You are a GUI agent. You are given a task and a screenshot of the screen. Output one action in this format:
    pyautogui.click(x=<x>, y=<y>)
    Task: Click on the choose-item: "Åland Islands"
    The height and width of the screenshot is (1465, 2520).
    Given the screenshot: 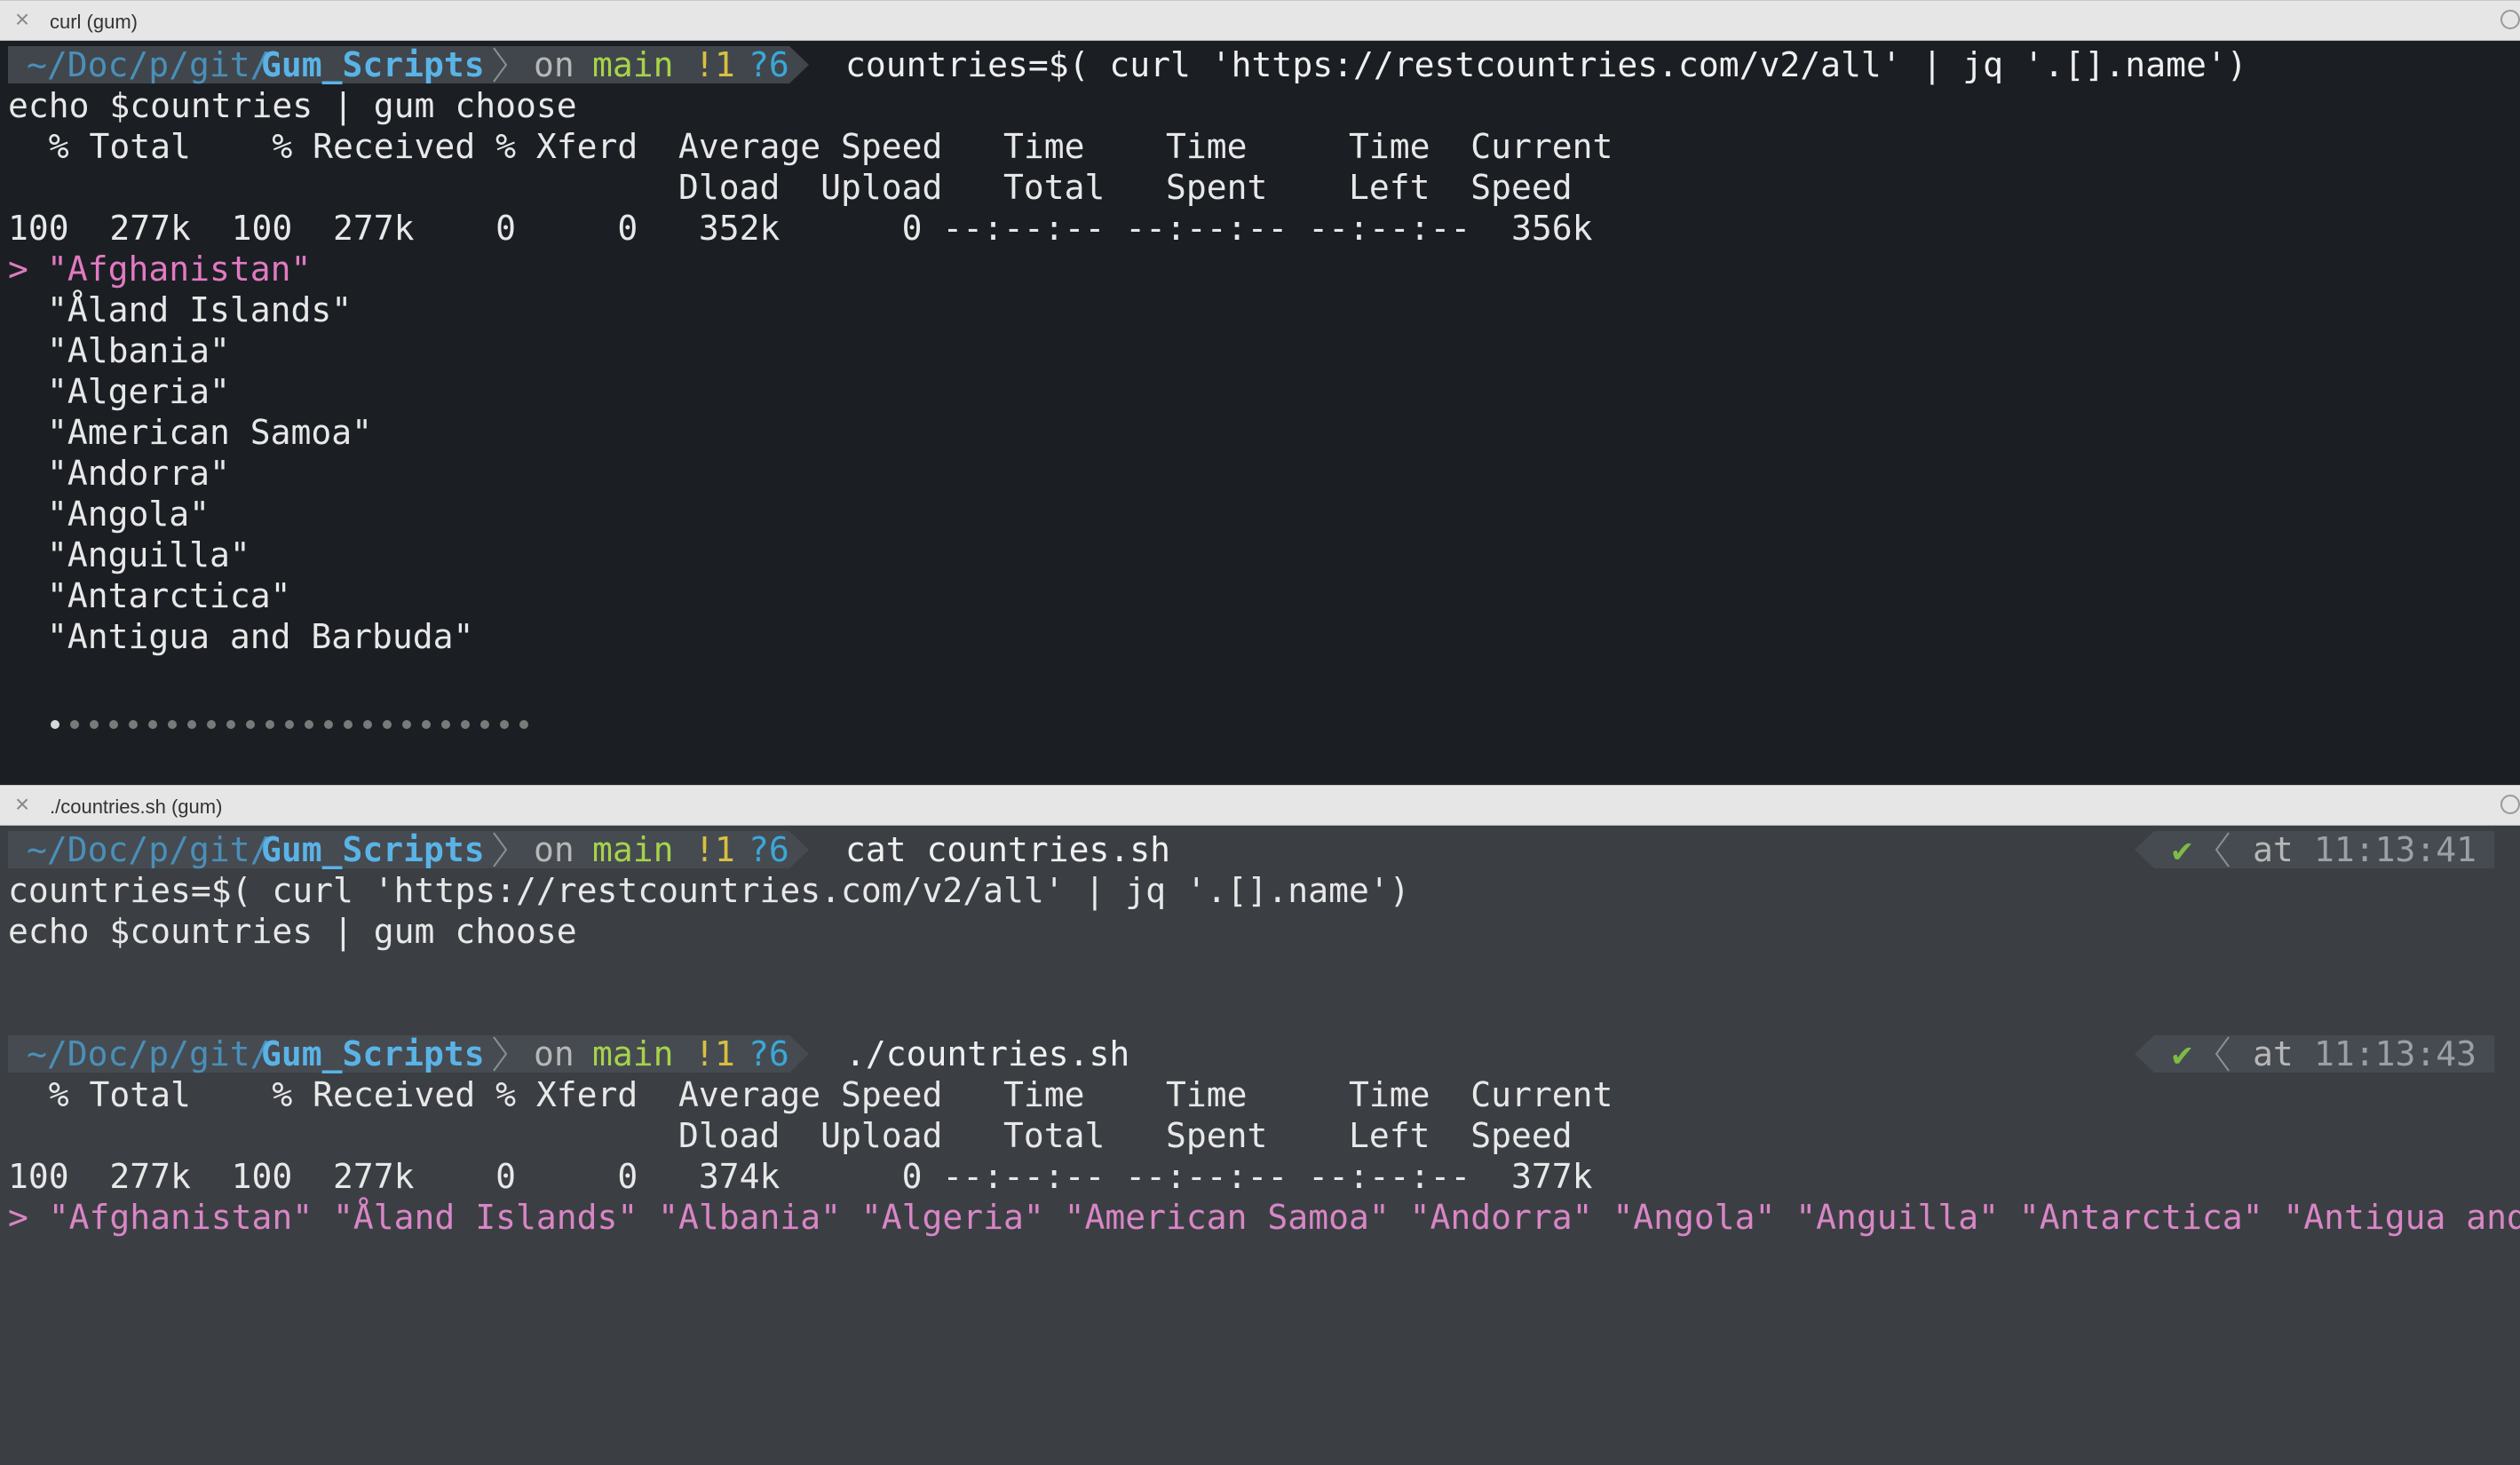 What is the action you would take?
    pyautogui.click(x=199, y=310)
    